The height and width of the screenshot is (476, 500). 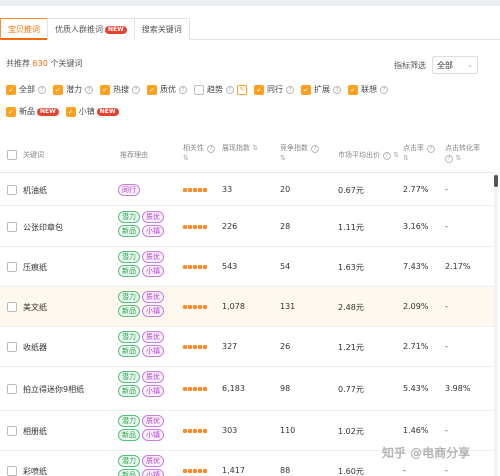 What do you see at coordinates (410, 65) in the screenshot?
I see `filter-label: 指标筛选` at bounding box center [410, 65].